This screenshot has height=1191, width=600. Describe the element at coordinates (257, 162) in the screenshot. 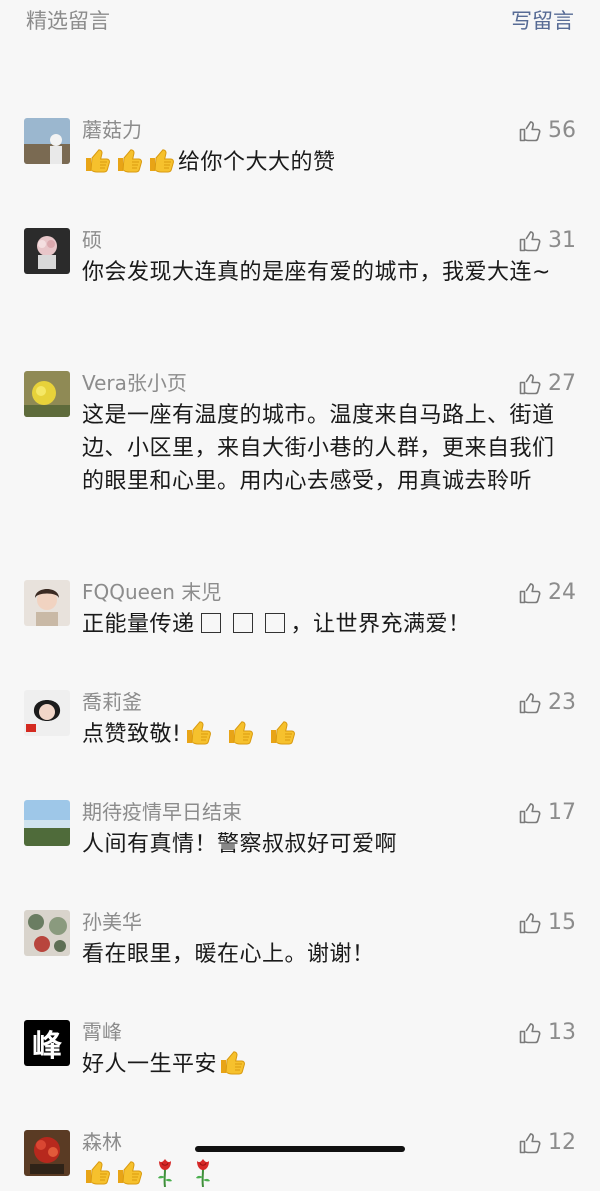

I see `comment-text-content: 给你个大大的赞` at that location.